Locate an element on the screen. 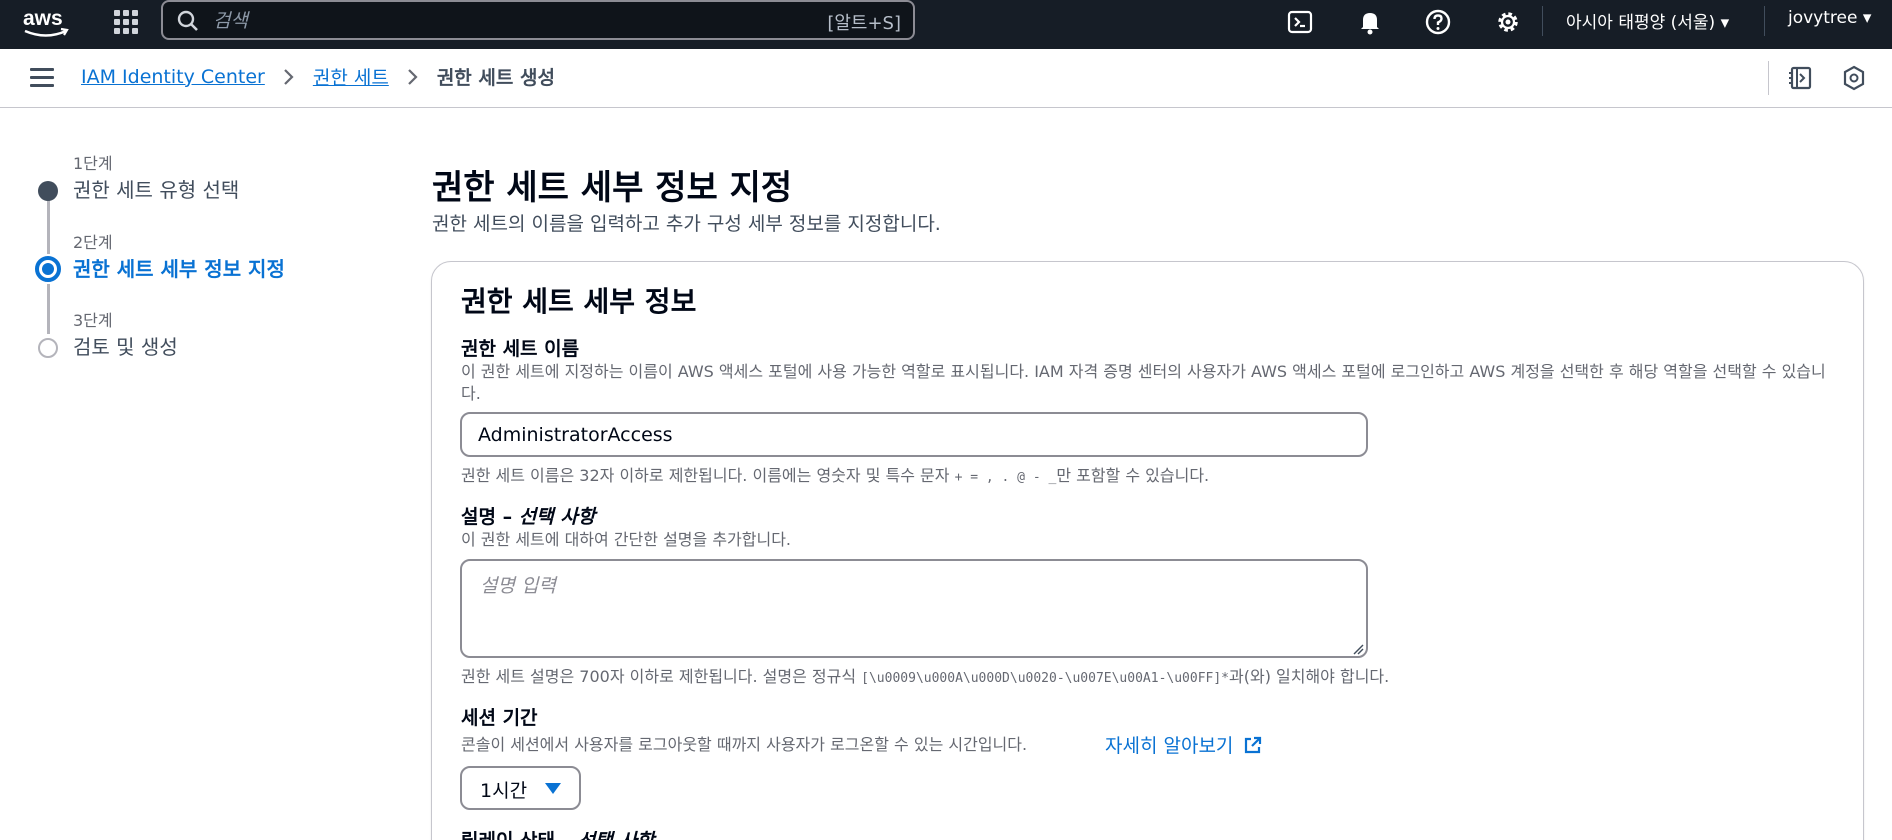 The width and height of the screenshot is (1892, 840). session-duration-label: 세션 기간 is located at coordinates (499, 718).